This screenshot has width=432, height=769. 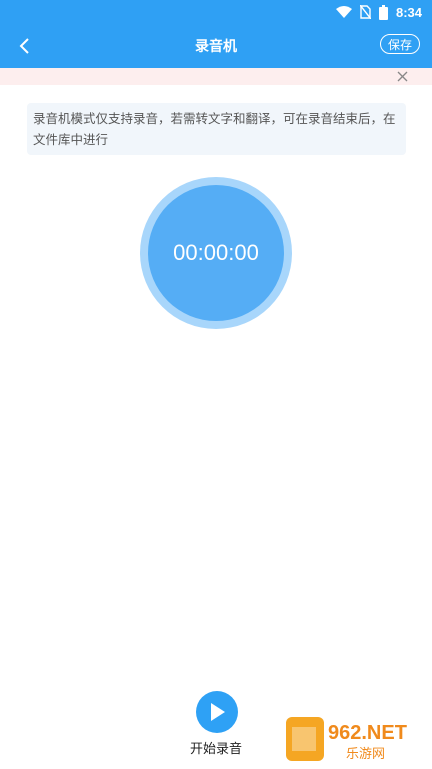 What do you see at coordinates (367, 733) in the screenshot?
I see `svg-text: 962.NET` at bounding box center [367, 733].